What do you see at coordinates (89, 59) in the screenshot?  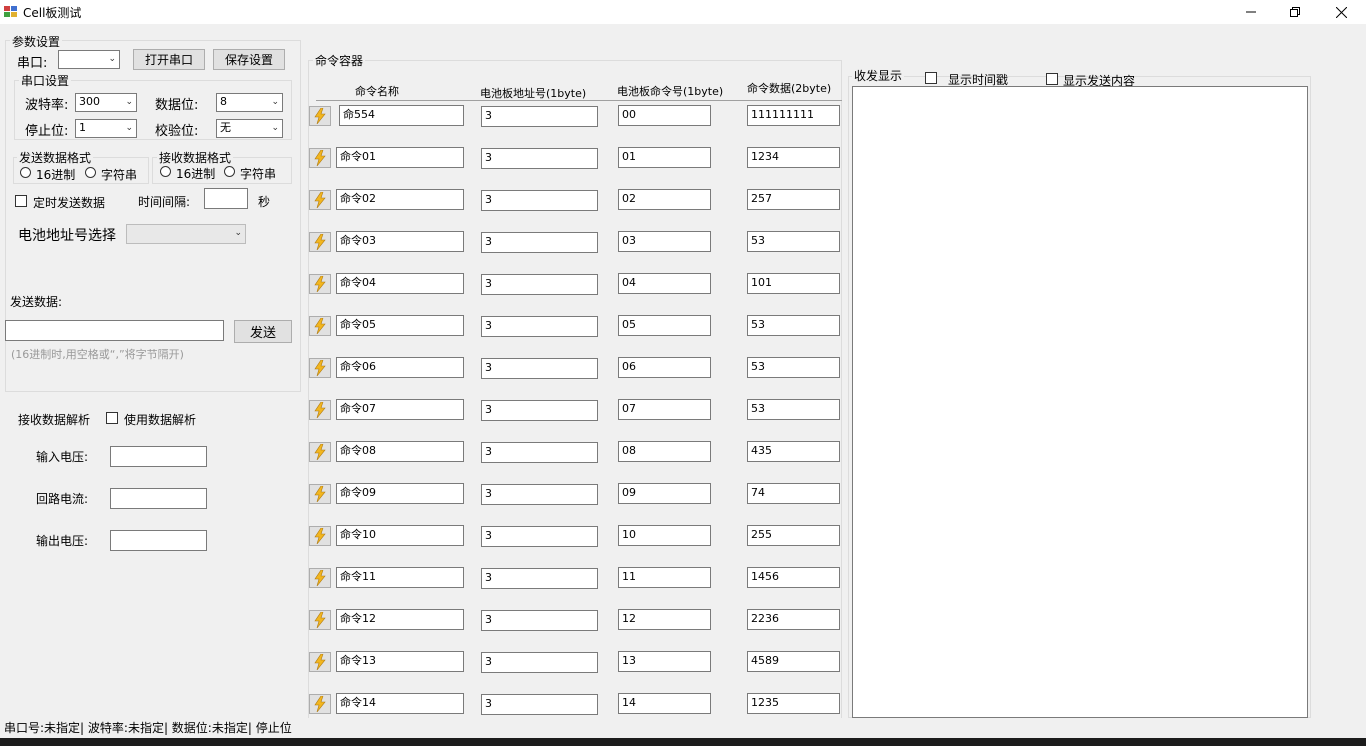 I see `port-select: ⌄` at bounding box center [89, 59].